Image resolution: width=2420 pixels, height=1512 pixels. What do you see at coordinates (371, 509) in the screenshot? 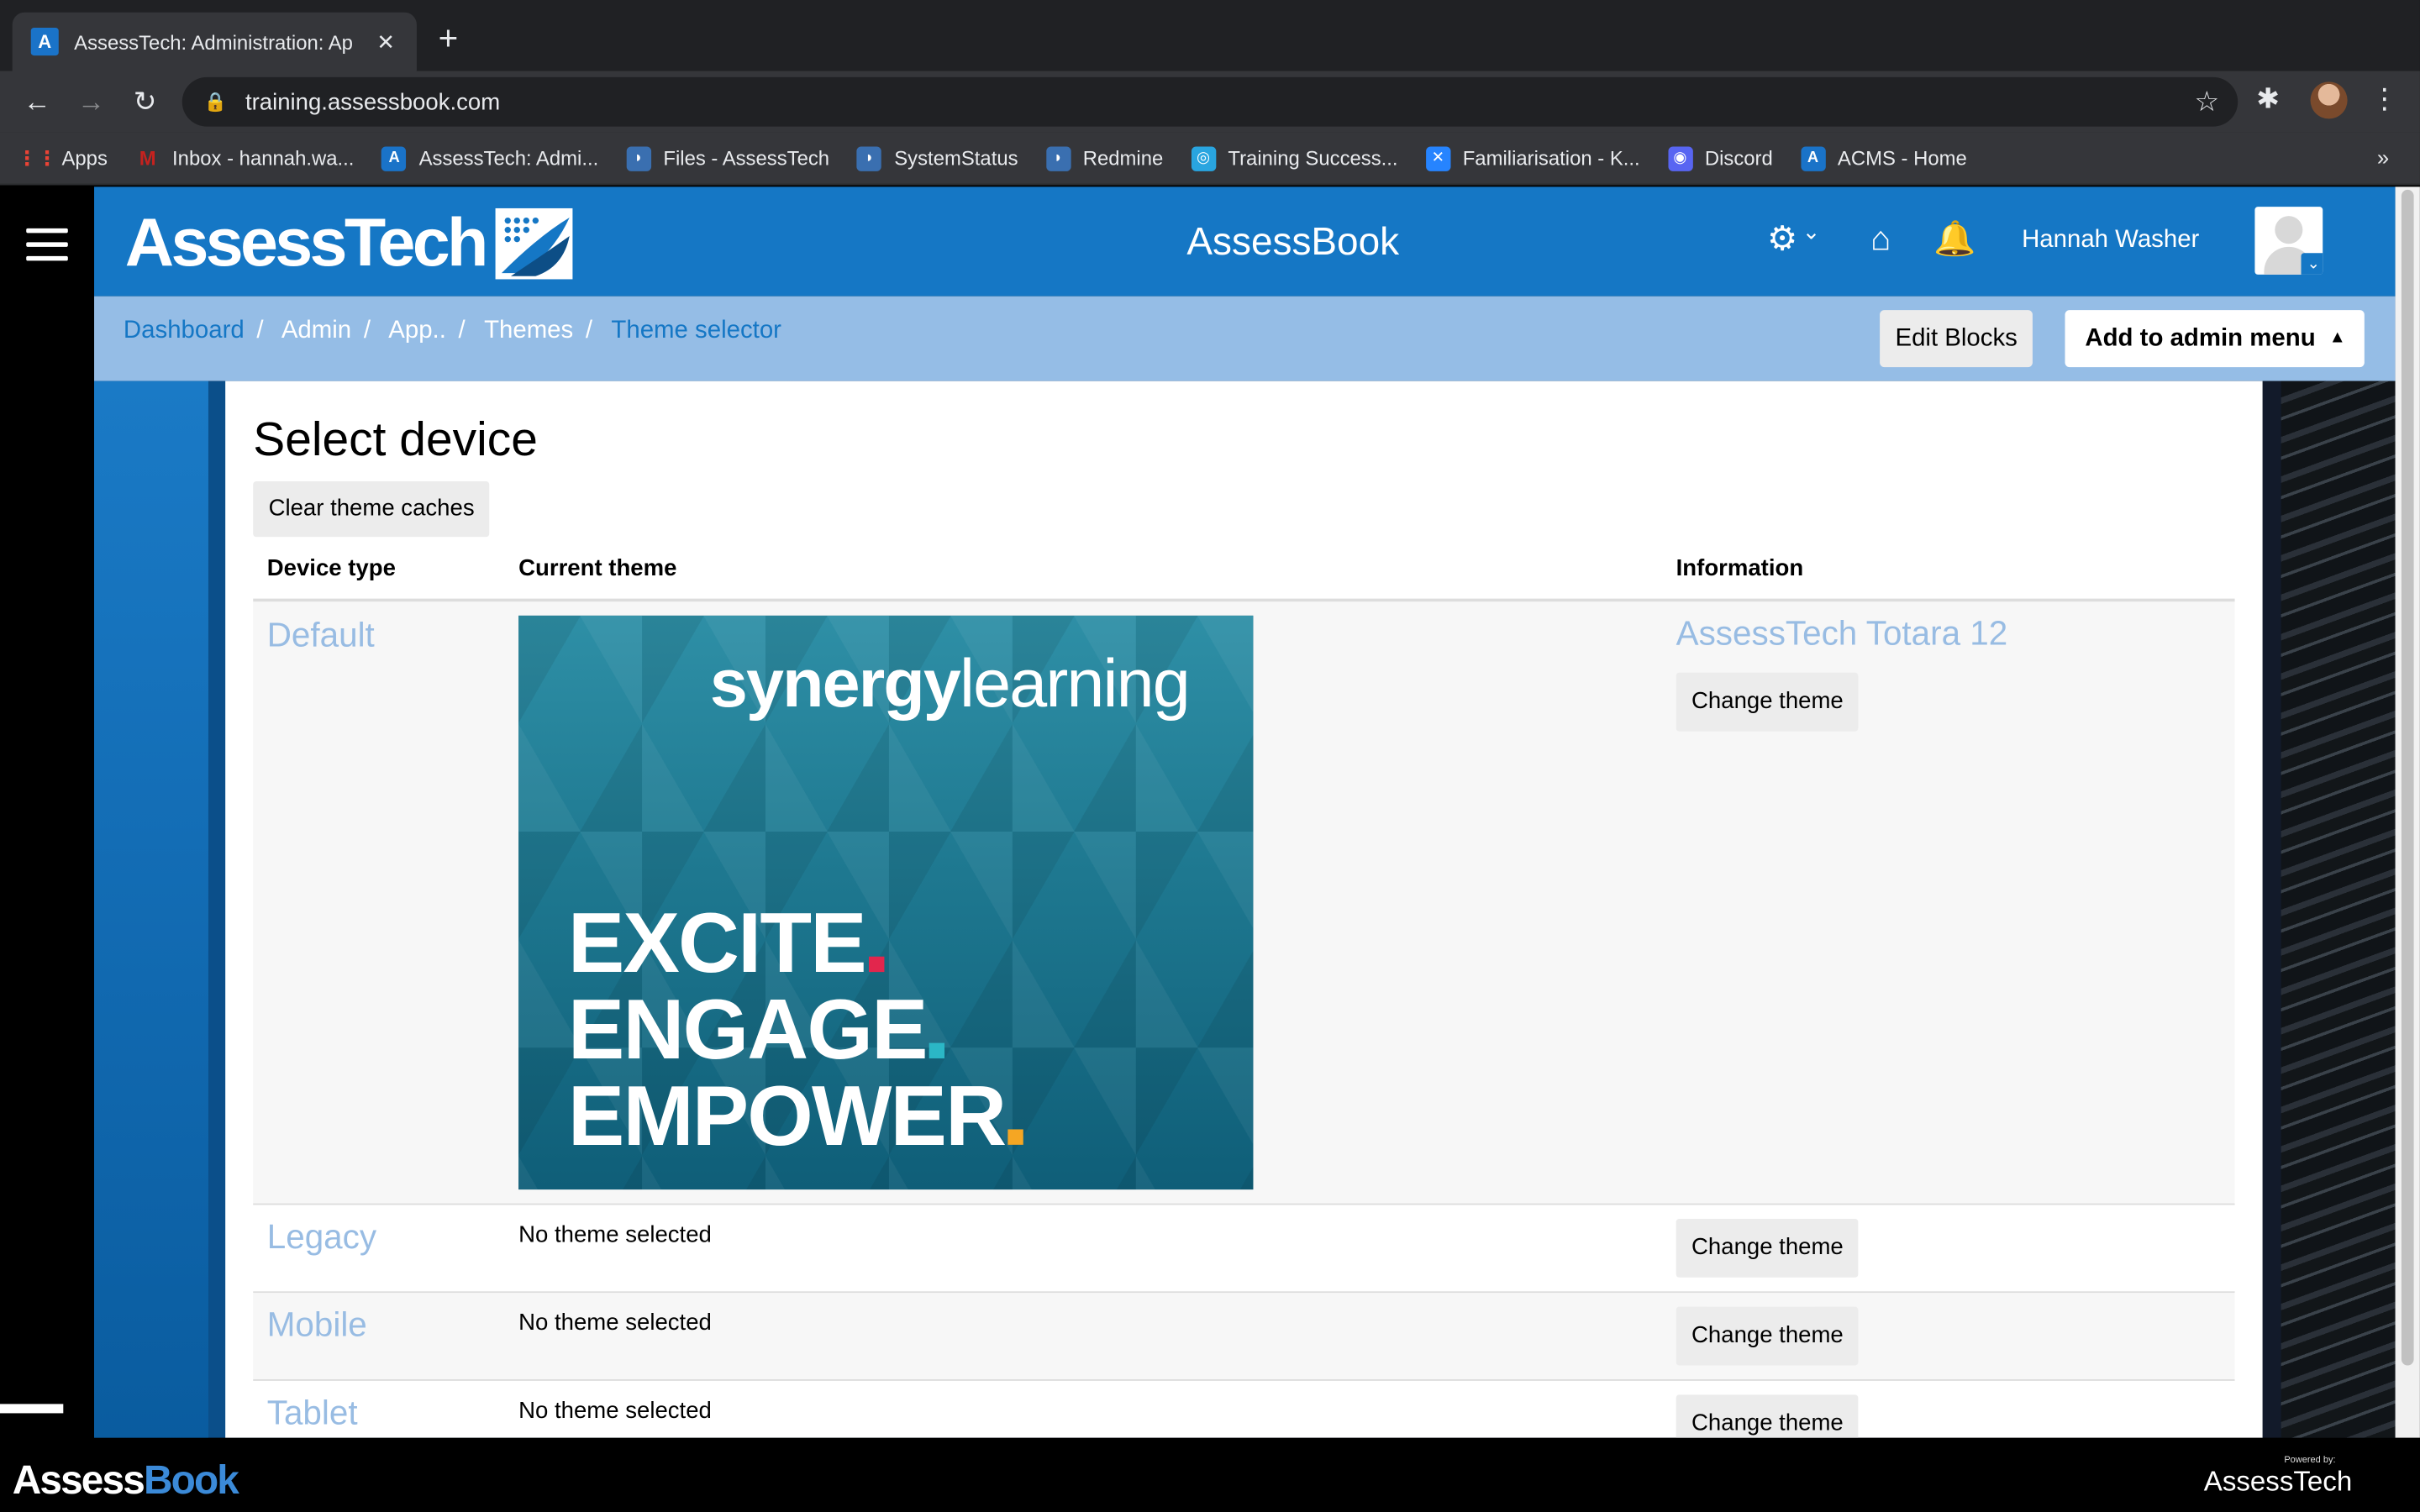
I see `clear-theme-caches-button: Clear theme caches` at bounding box center [371, 509].